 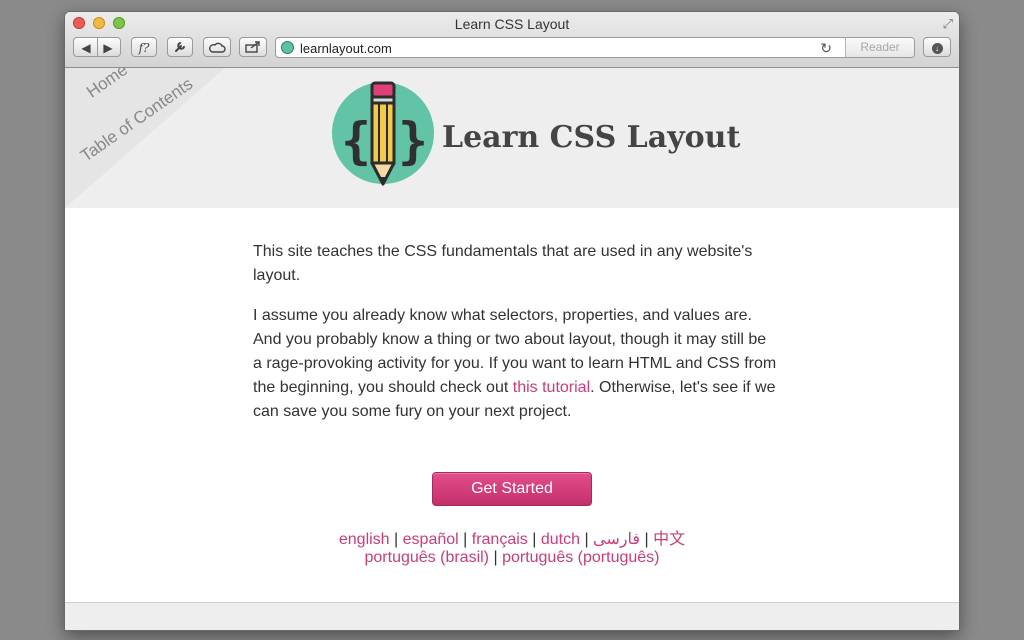 I want to click on share-icon, so click(x=252, y=47).